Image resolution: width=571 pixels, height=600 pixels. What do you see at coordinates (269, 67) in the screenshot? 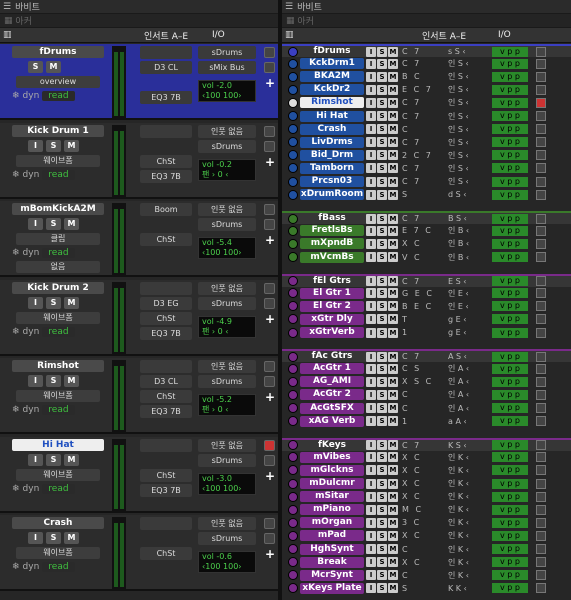
I see `monitor-button` at bounding box center [269, 67].